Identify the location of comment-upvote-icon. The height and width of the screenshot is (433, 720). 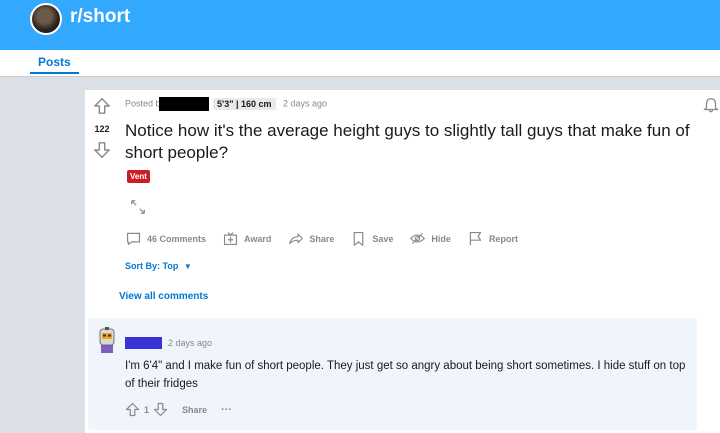
(132, 409).